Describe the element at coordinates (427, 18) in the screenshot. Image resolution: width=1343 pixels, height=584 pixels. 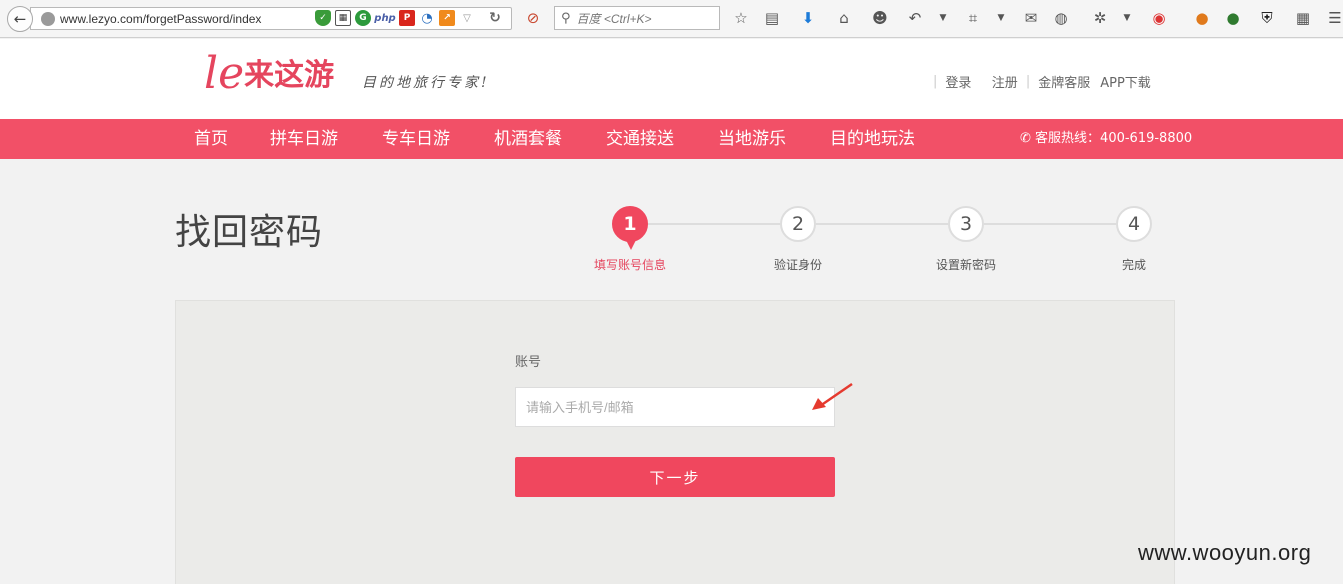
I see `wifi-icon: ◔` at that location.